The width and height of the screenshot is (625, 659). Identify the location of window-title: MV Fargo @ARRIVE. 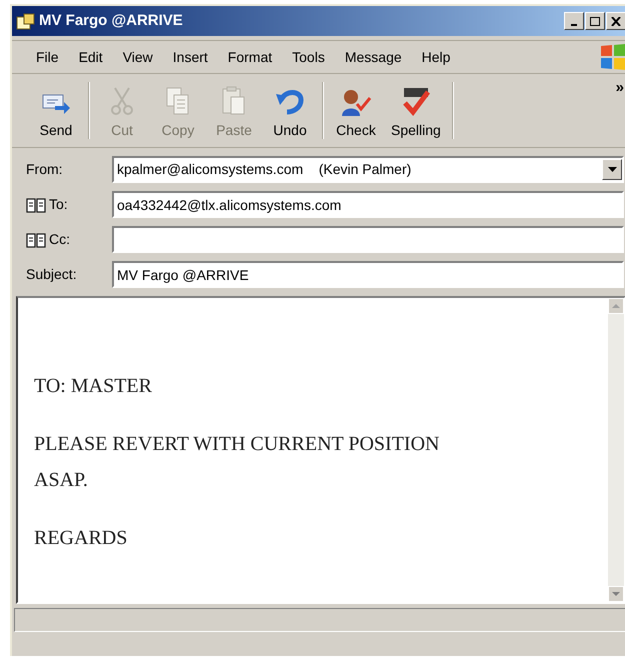
(111, 20).